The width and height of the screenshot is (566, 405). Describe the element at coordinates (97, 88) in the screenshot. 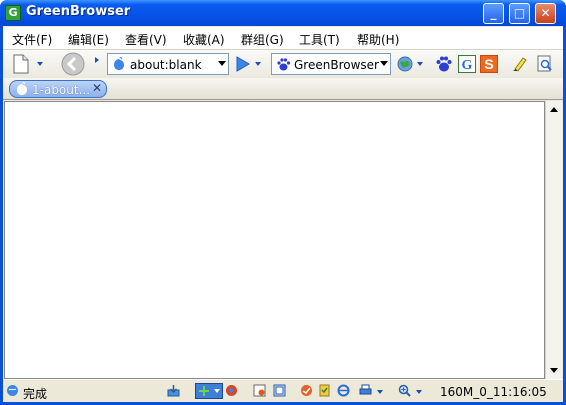

I see `tab-close-icon: ✕` at that location.